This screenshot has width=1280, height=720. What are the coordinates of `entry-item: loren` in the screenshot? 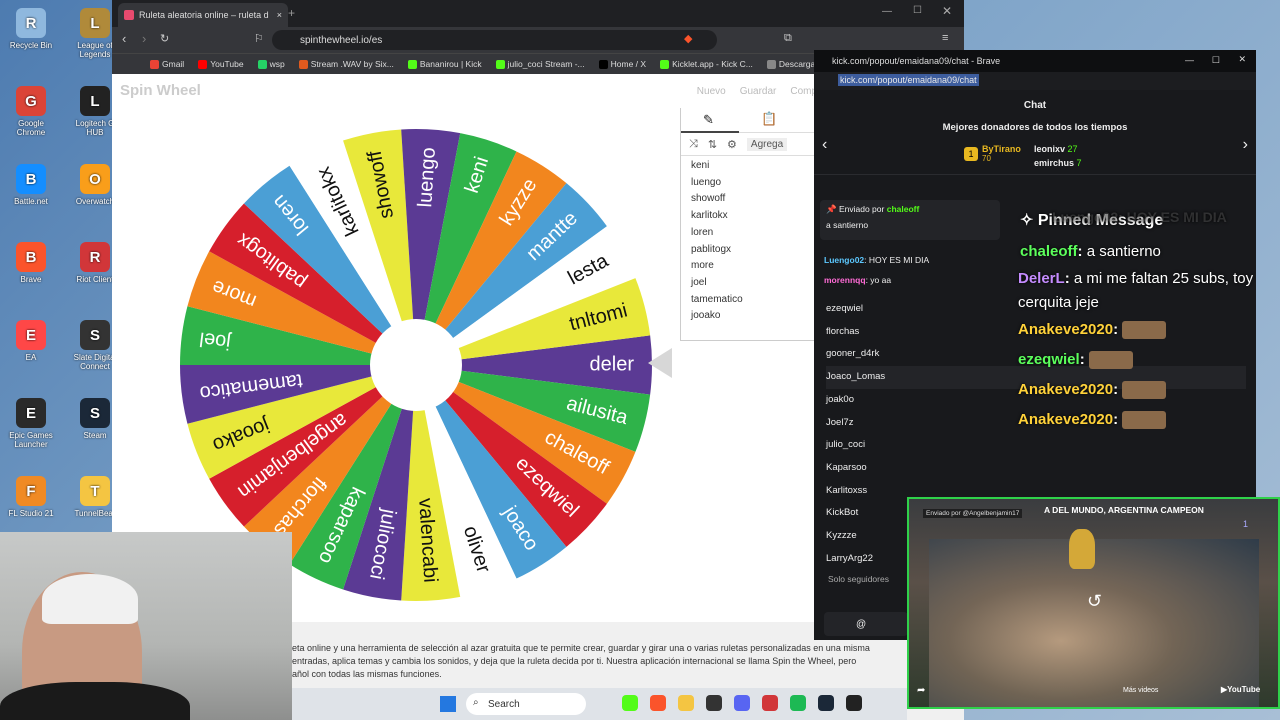 It's located at (702, 232).